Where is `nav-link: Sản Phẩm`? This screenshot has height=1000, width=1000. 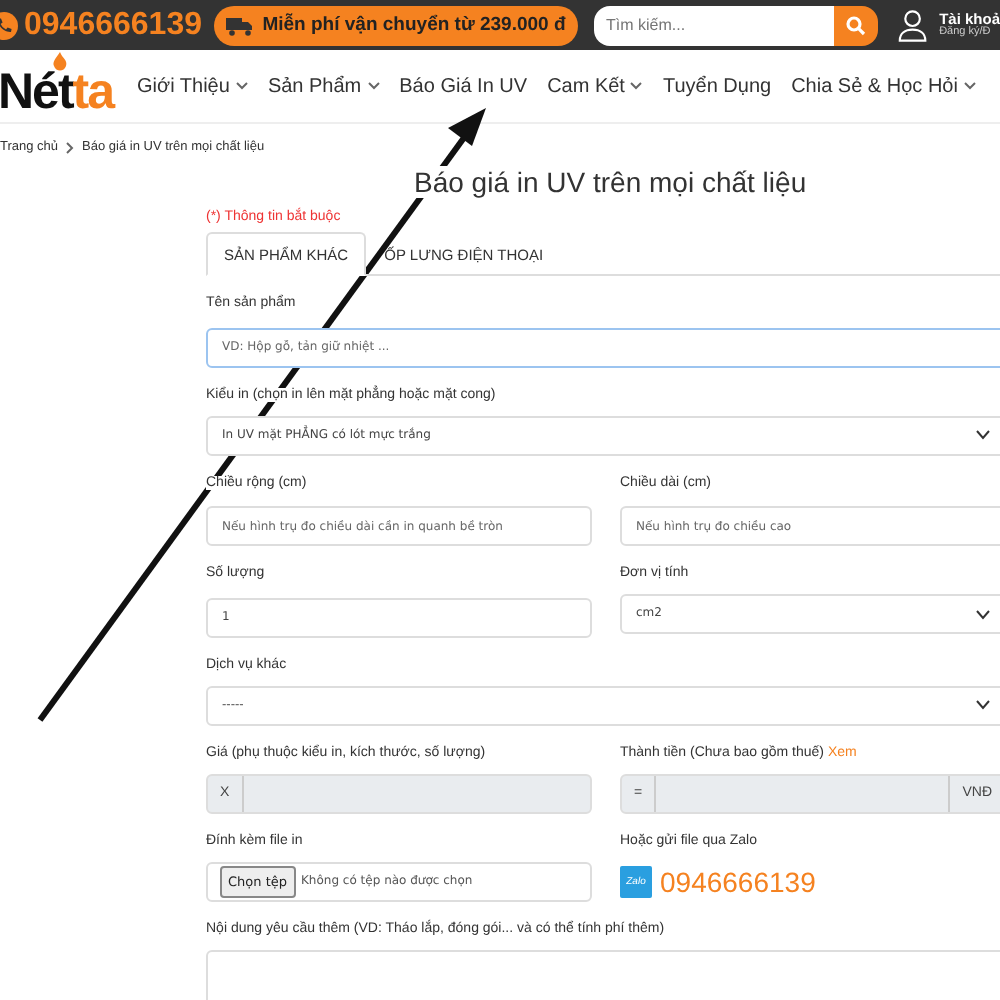 nav-link: Sản Phẩm is located at coordinates (323, 86).